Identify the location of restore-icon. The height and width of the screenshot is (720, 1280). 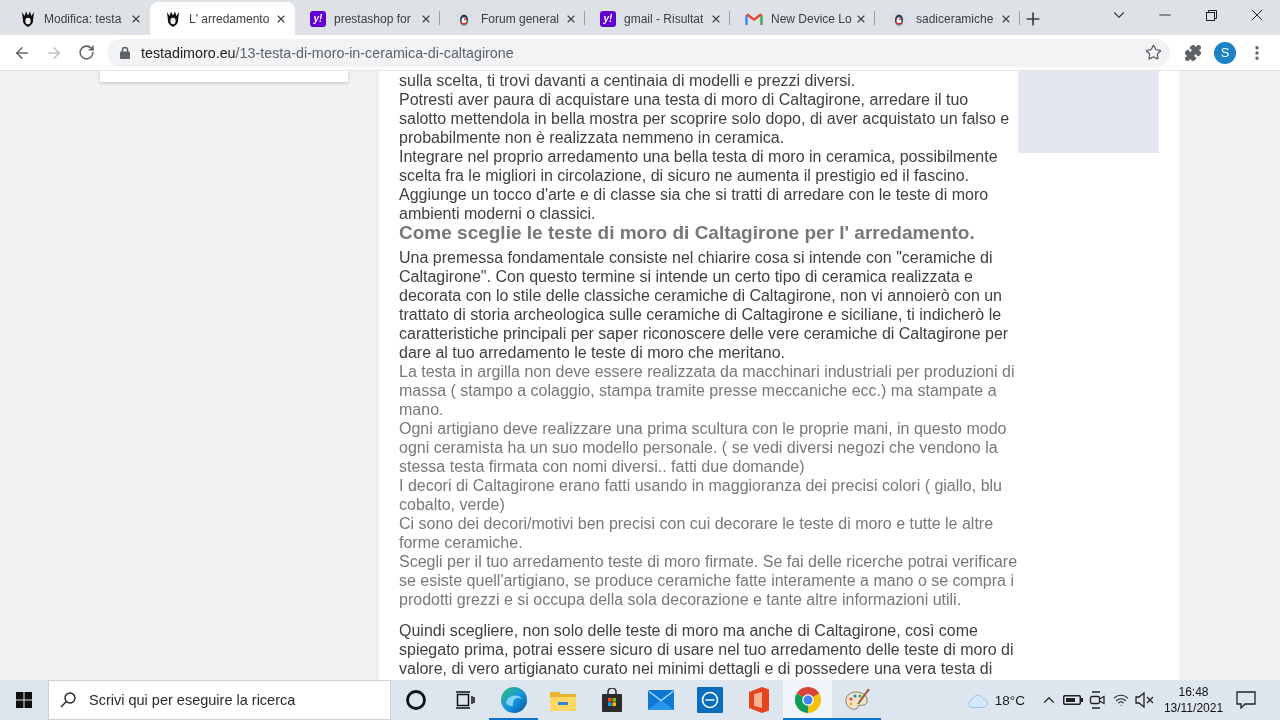
(1211, 15).